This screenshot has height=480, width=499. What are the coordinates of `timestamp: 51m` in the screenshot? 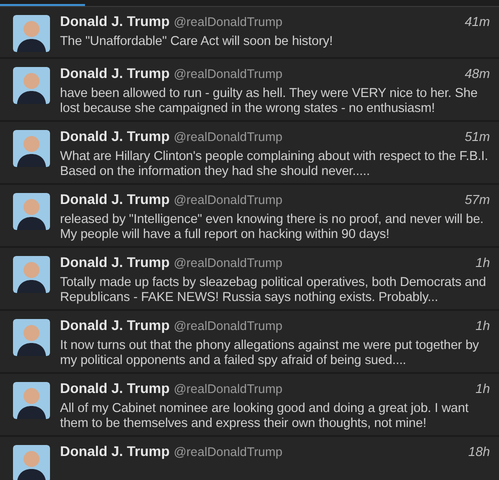 It's located at (477, 136).